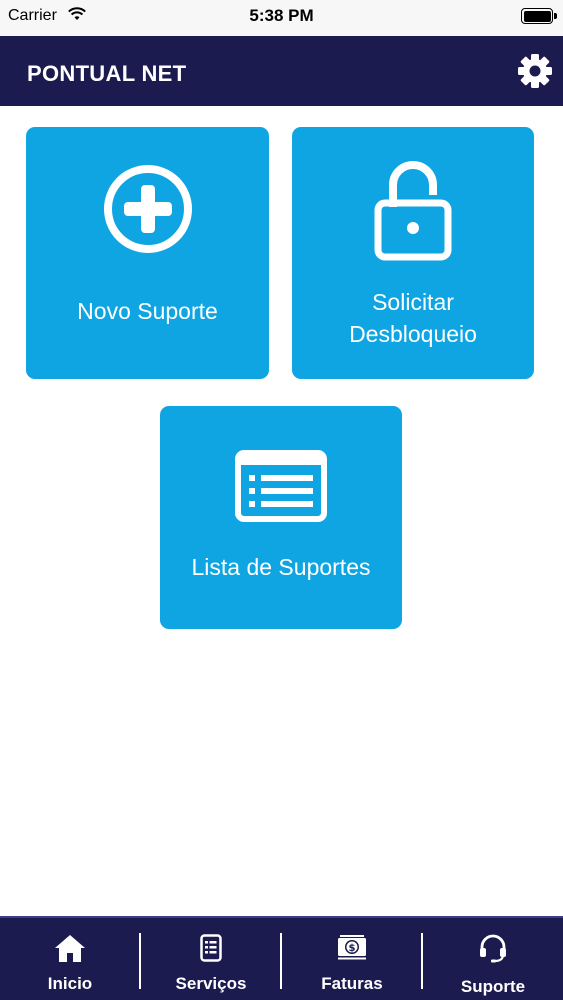 The image size is (563, 1000). Describe the element at coordinates (147, 311) in the screenshot. I see `novo-suporte-label: Novo Suporte` at that location.